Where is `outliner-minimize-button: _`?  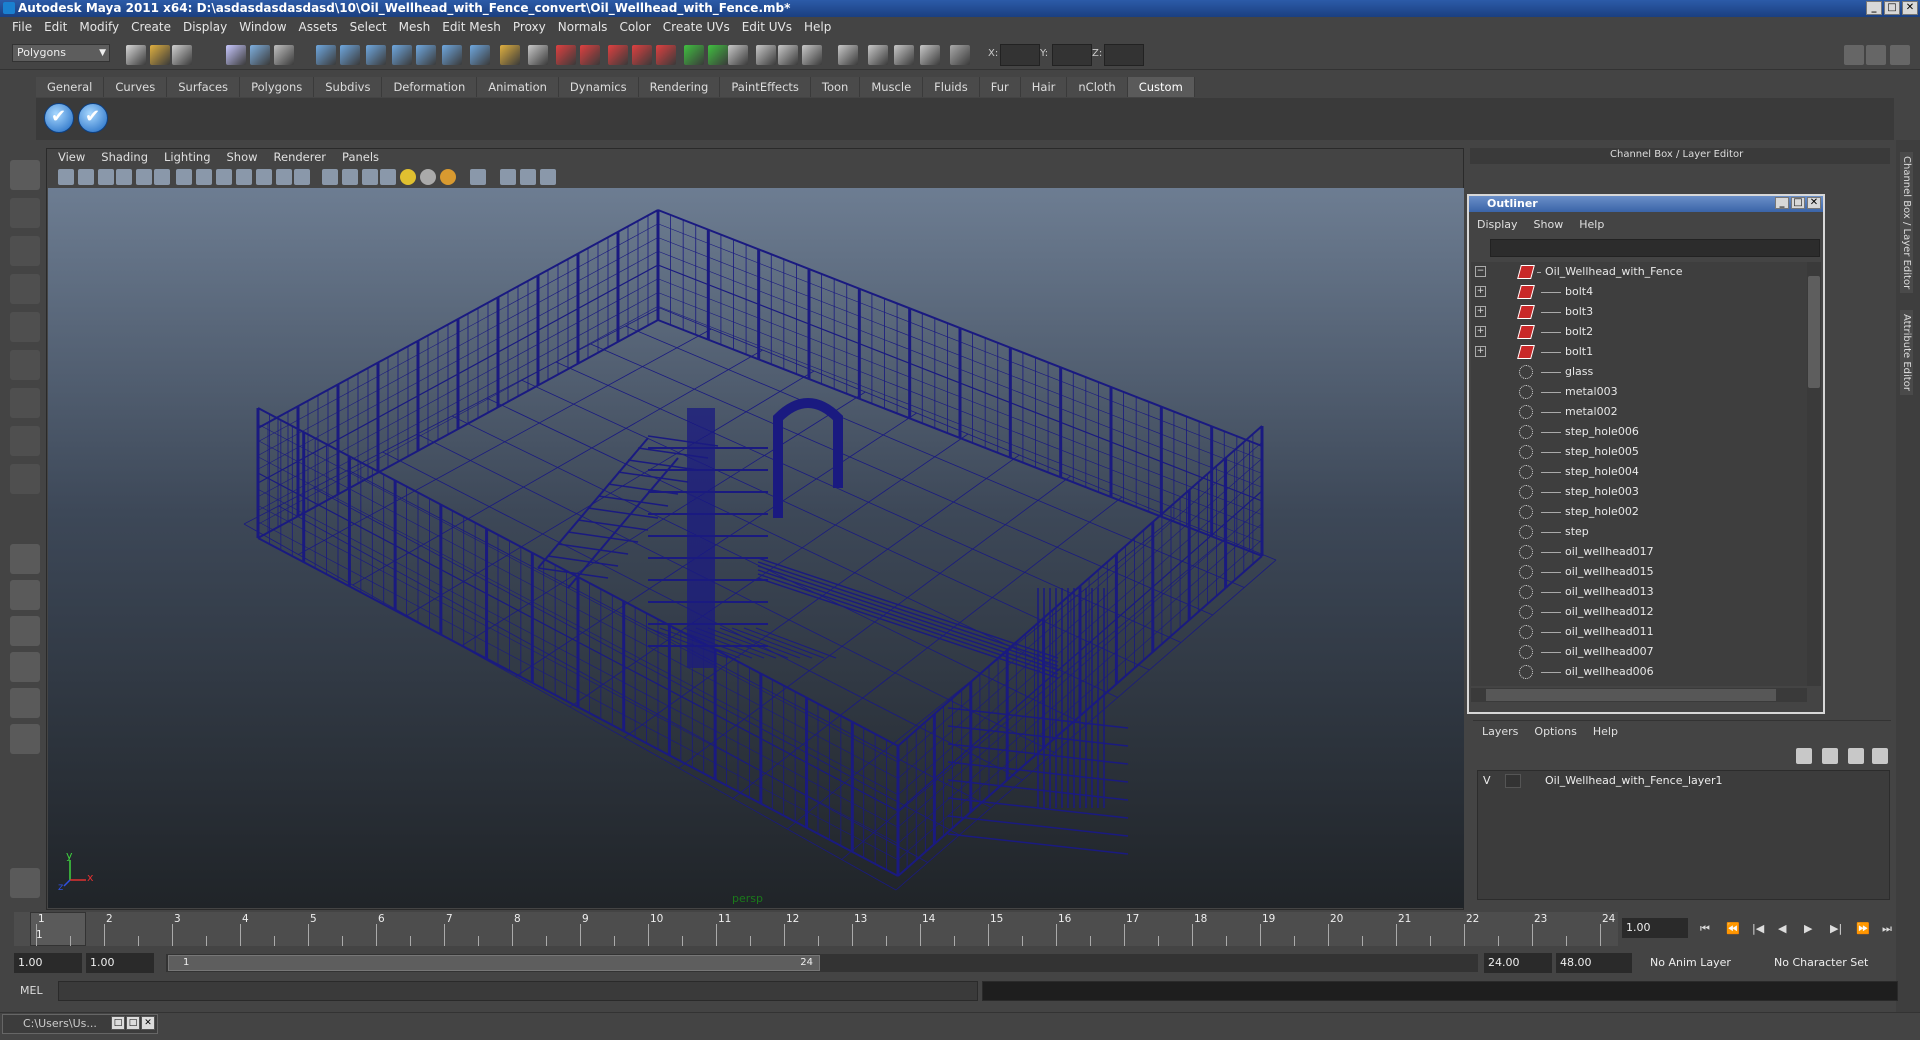
outliner-minimize-button: _ is located at coordinates (1782, 203).